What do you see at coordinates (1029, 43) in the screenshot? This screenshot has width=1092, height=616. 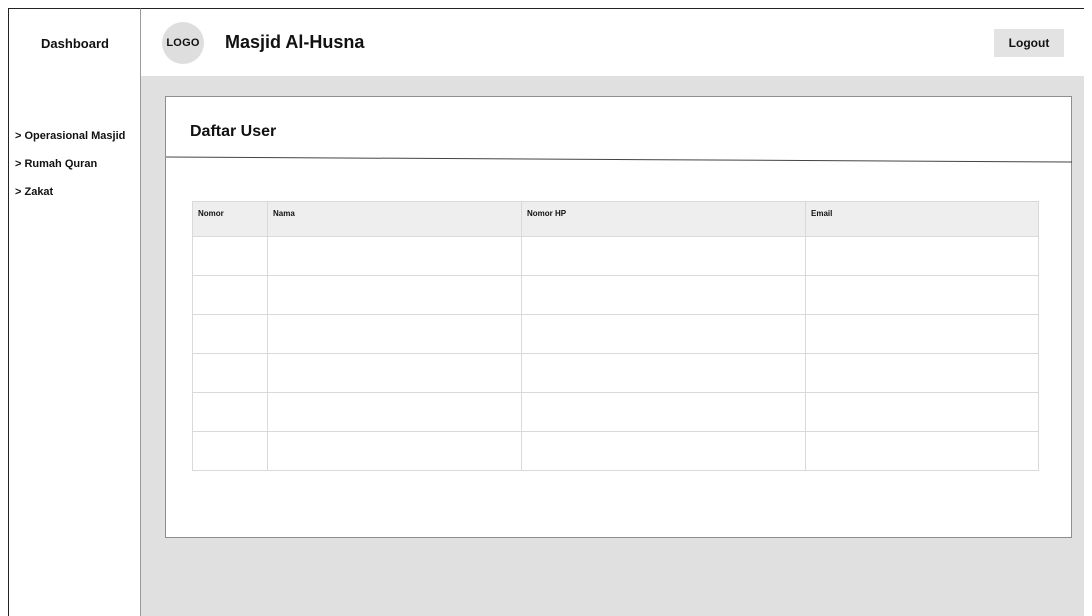 I see `logout-button: Logout` at bounding box center [1029, 43].